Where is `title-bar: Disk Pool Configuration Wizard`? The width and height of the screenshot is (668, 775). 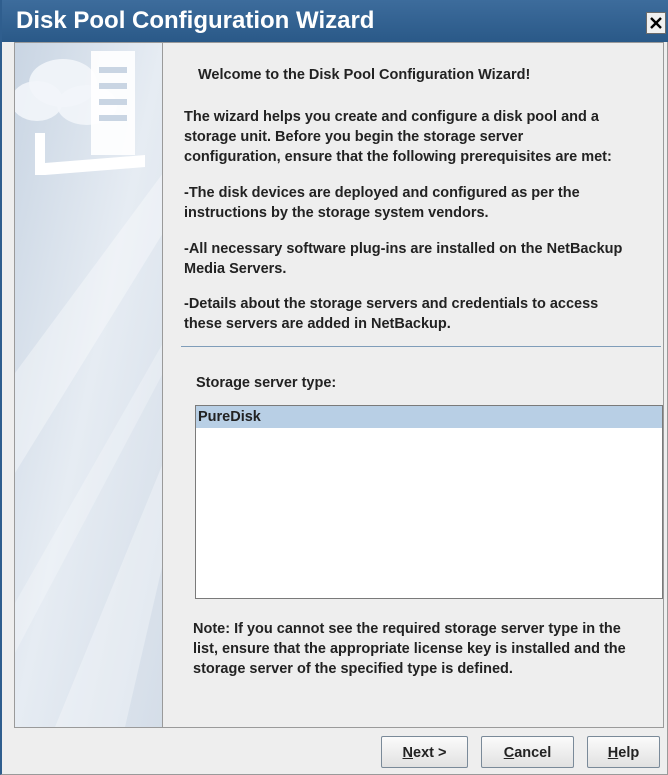 title-bar: Disk Pool Configuration Wizard is located at coordinates (335, 21).